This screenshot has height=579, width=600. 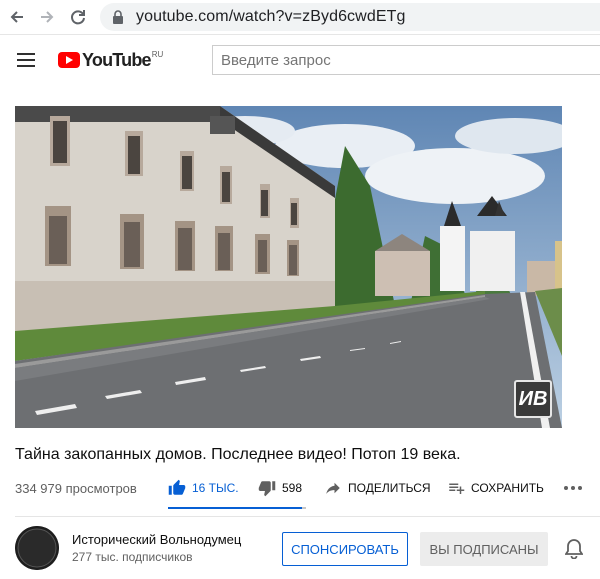 I want to click on sponsor-button: СПОНСИРОВАТЬ, so click(x=345, y=549).